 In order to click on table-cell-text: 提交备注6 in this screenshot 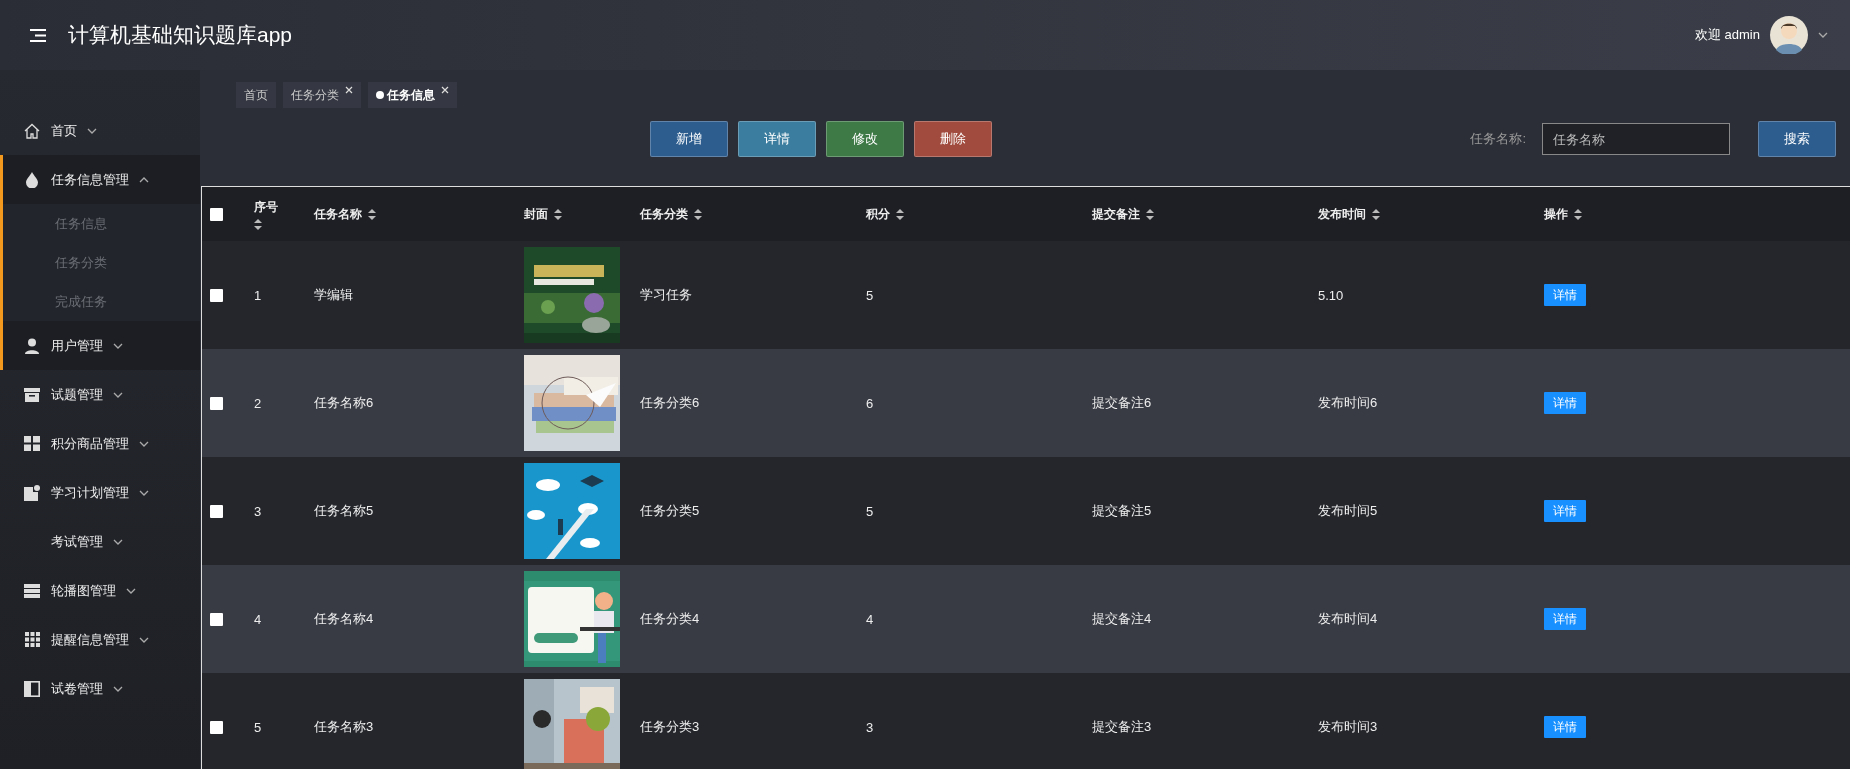, I will do `click(1122, 403)`.